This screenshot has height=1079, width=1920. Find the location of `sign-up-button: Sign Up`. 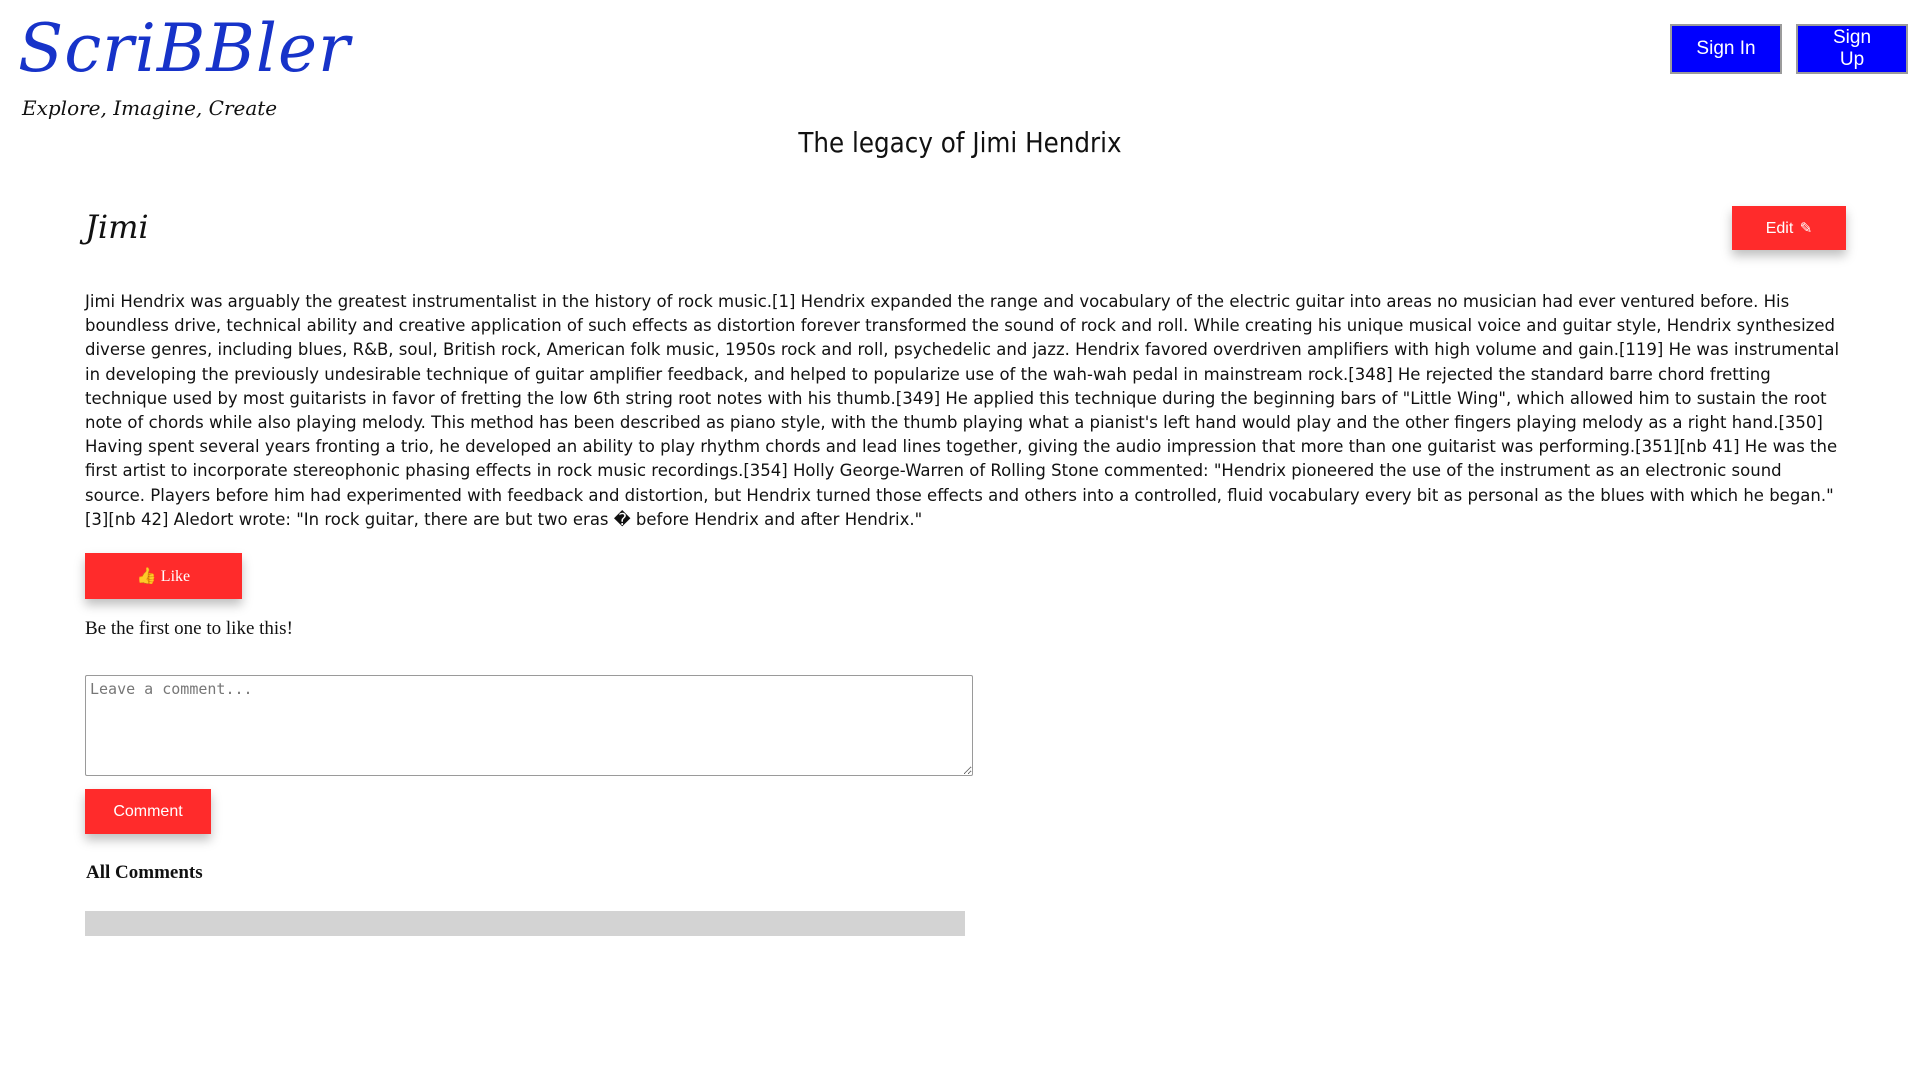

sign-up-button: Sign Up is located at coordinates (1852, 49).